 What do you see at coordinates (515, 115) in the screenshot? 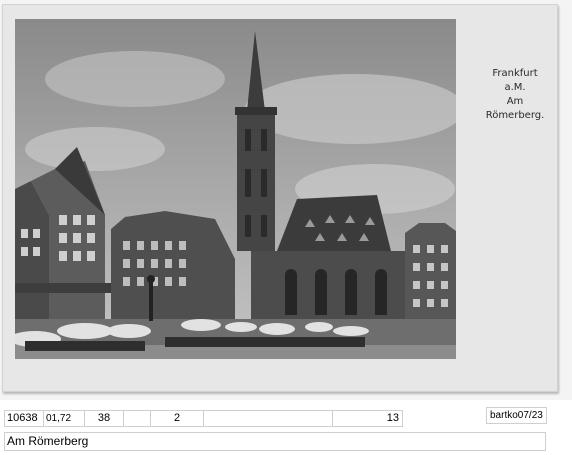
I see `caption-line-4: Römerberg.` at bounding box center [515, 115].